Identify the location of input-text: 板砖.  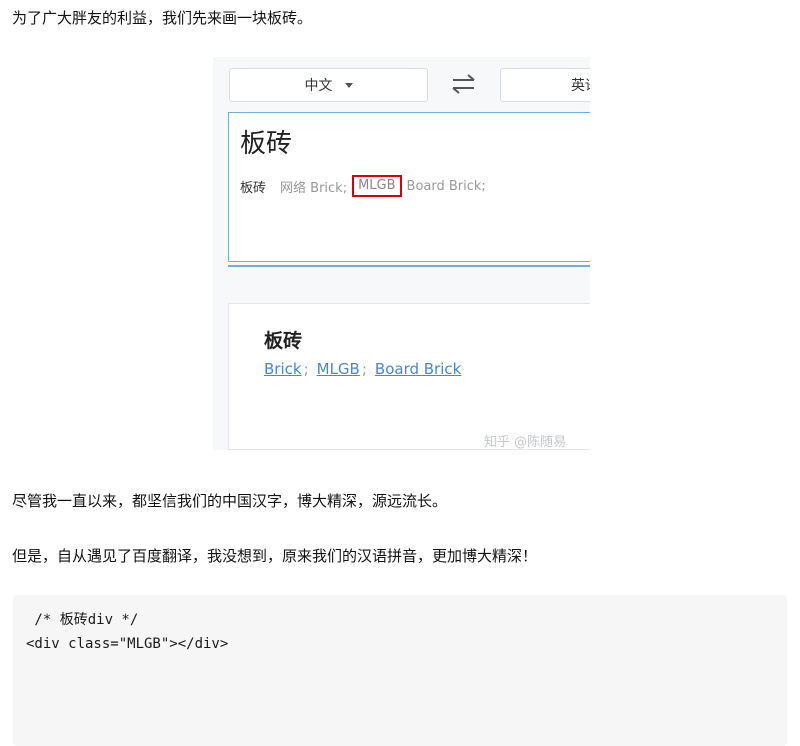
(266, 144).